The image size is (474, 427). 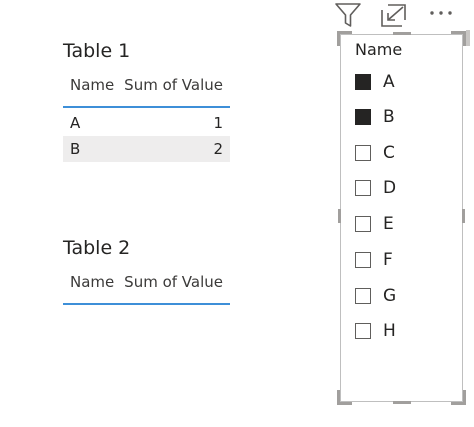 What do you see at coordinates (75, 149) in the screenshot?
I see `cell-name: B` at bounding box center [75, 149].